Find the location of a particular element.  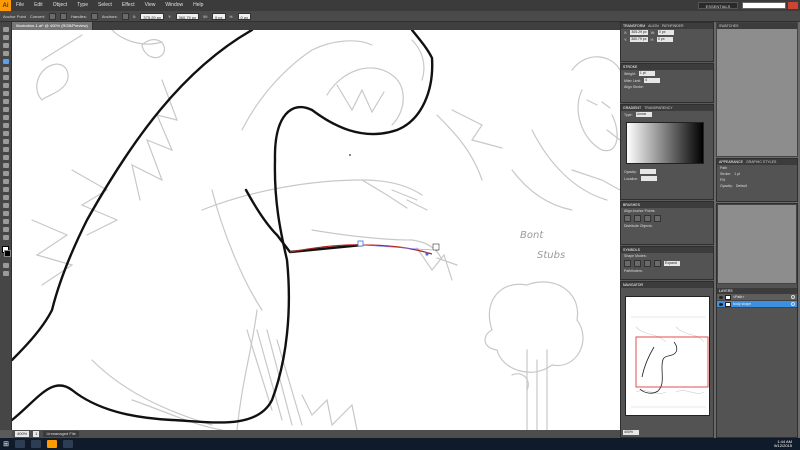

pen-tool-icon is located at coordinates (6, 61).